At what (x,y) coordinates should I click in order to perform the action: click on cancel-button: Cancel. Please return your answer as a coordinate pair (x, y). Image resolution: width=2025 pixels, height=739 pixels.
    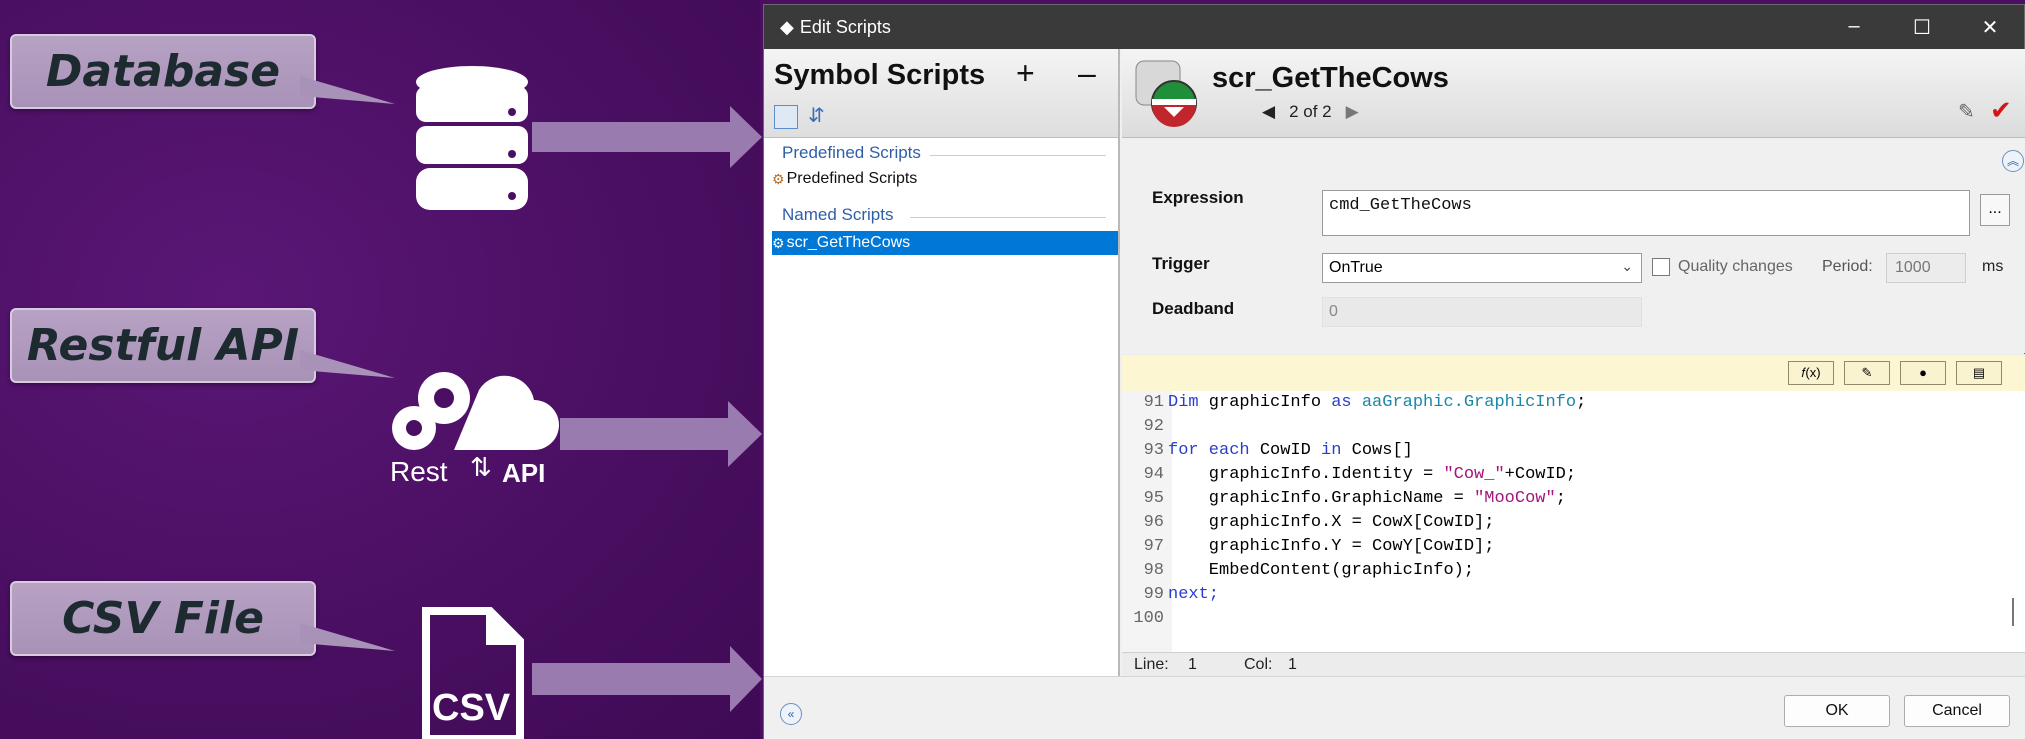
    Looking at the image, I should click on (1957, 711).